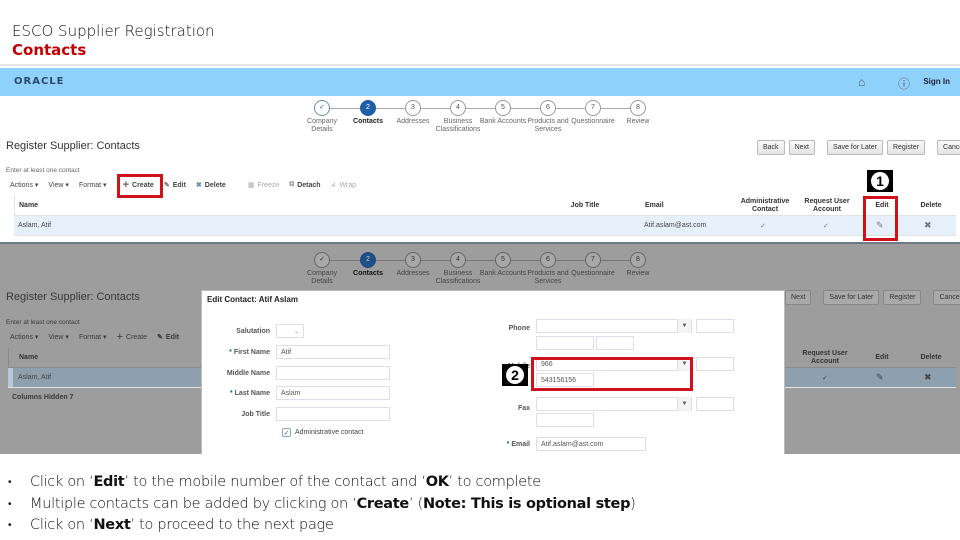 This screenshot has width=960, height=540. Describe the element at coordinates (591, 444) in the screenshot. I see `email-input: Atif.aslam@ast.com` at that location.